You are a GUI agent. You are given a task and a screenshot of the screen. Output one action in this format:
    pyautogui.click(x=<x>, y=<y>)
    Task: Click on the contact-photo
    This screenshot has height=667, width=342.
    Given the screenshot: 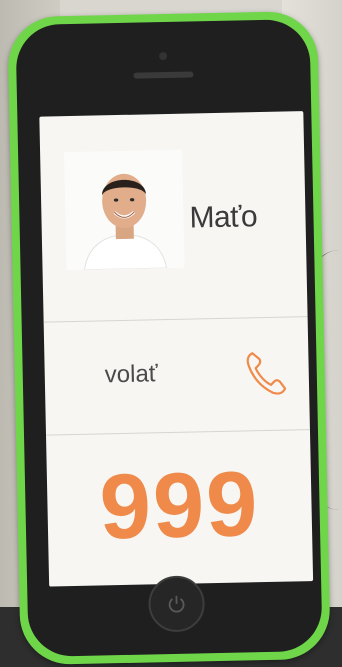 What is the action you would take?
    pyautogui.click(x=124, y=210)
    